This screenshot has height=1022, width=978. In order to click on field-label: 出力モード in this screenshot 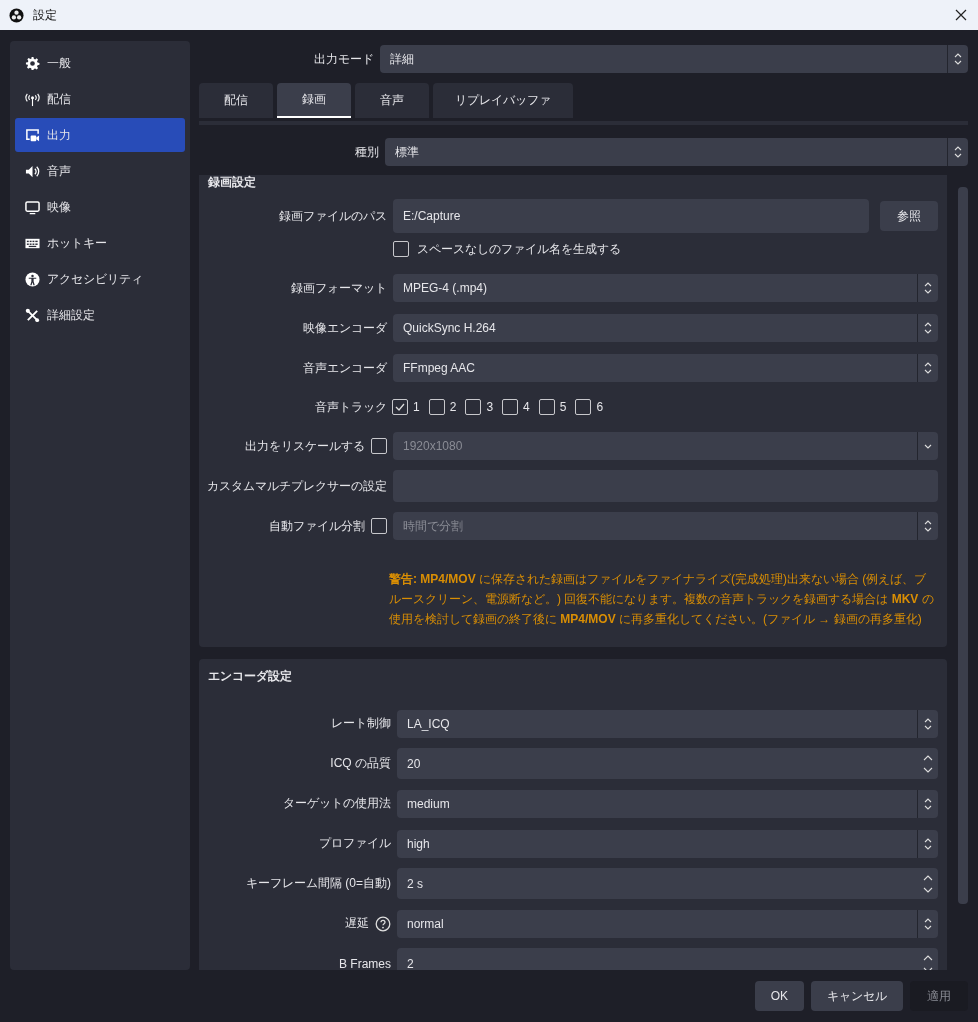, I will do `click(343, 59)`.